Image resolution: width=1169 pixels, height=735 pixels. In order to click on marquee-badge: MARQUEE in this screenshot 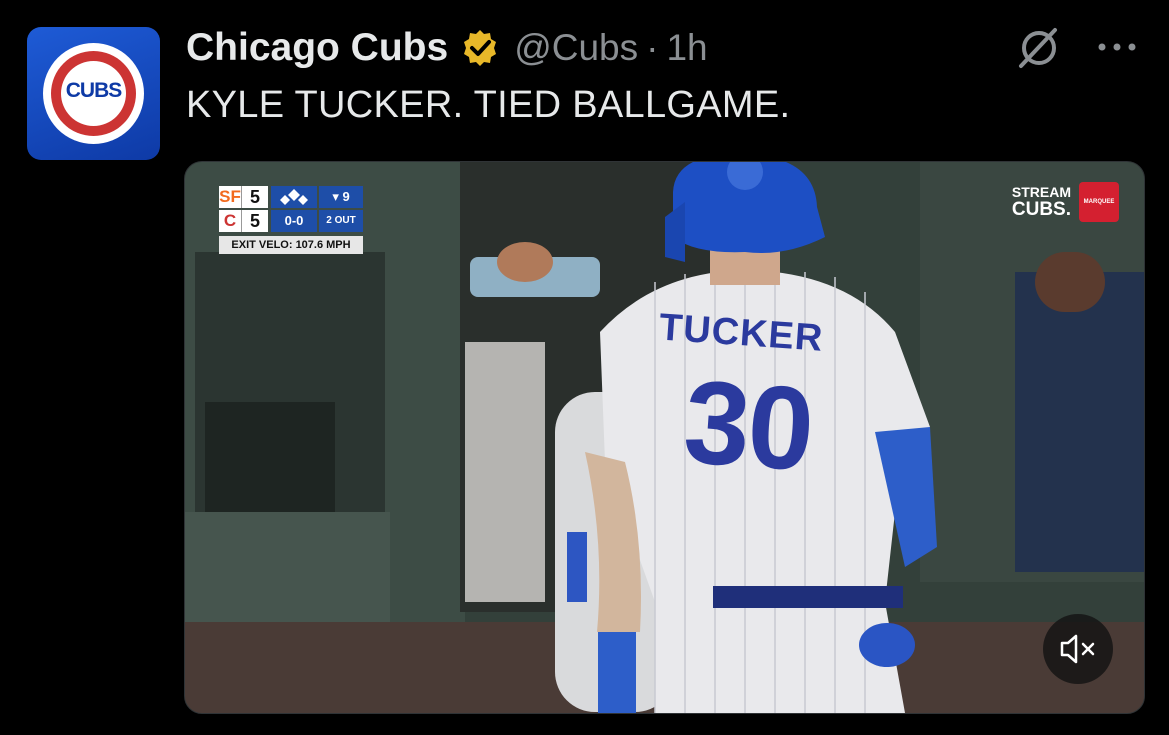, I will do `click(1099, 202)`.